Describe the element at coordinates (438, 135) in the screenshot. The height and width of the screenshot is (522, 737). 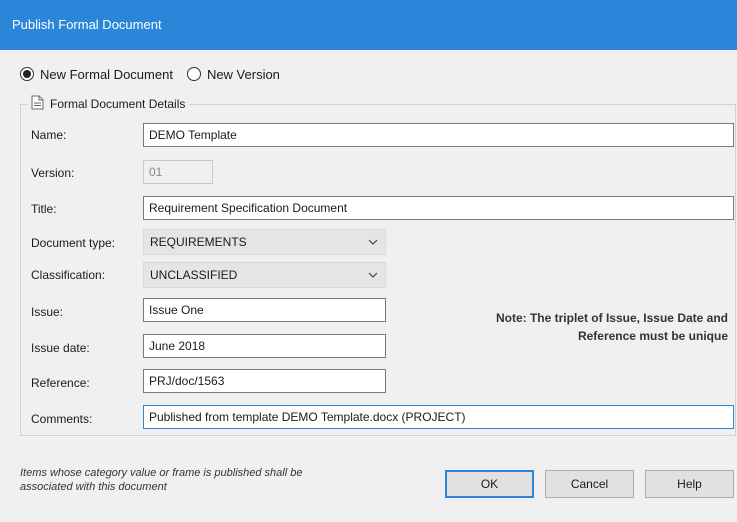
I see `name-input` at that location.